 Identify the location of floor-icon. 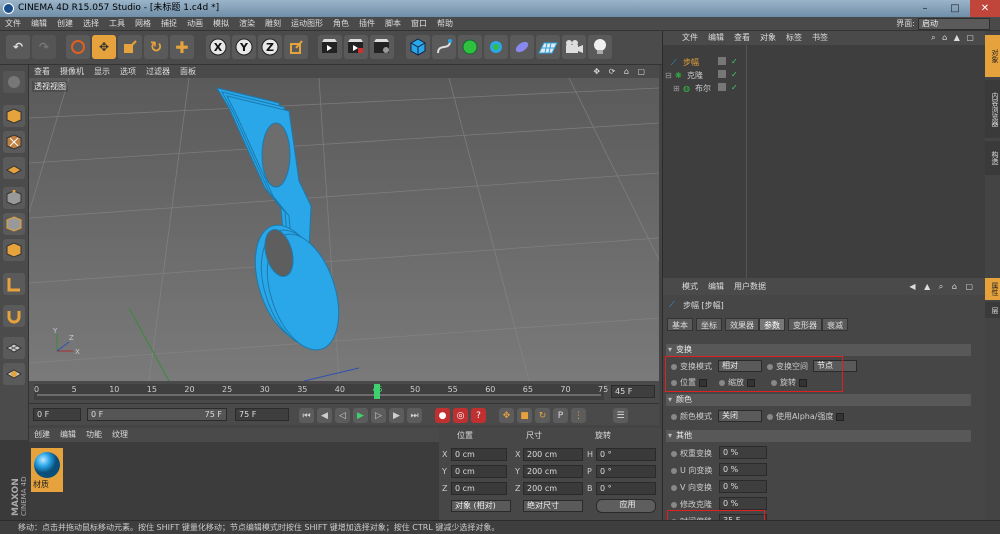
(548, 47).